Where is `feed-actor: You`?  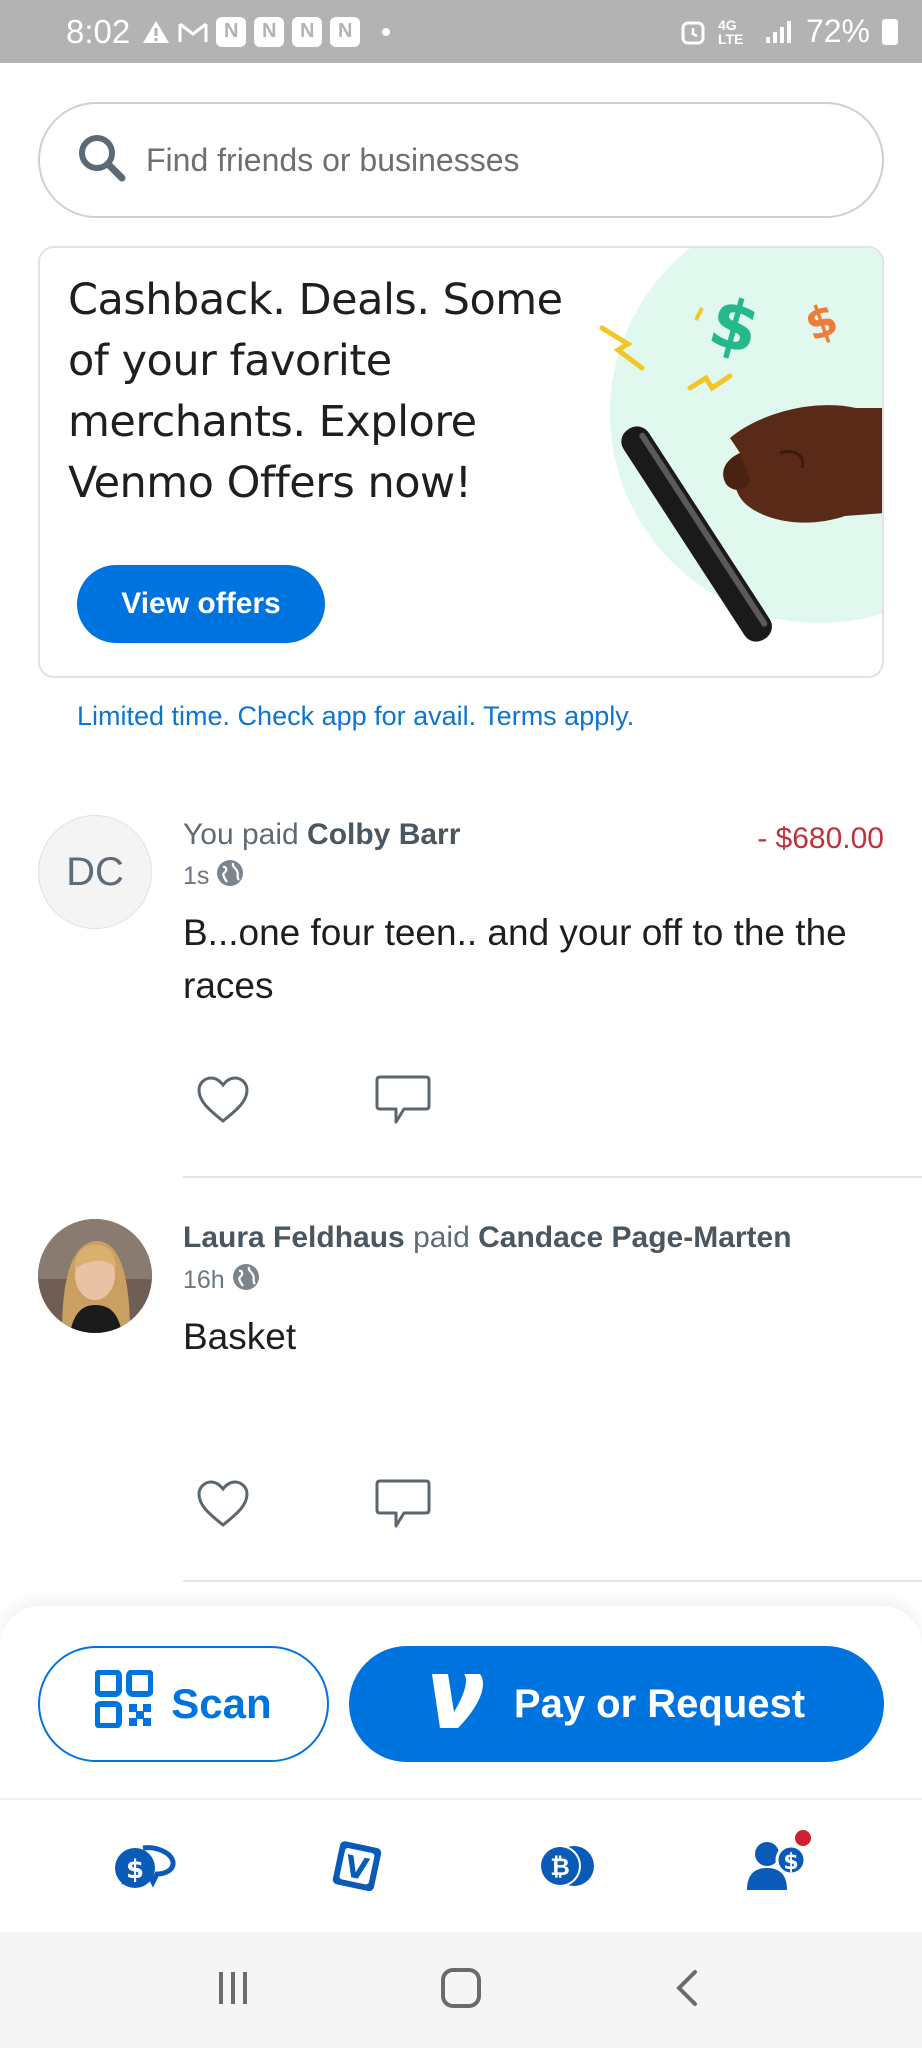
feed-actor: You is located at coordinates (208, 834).